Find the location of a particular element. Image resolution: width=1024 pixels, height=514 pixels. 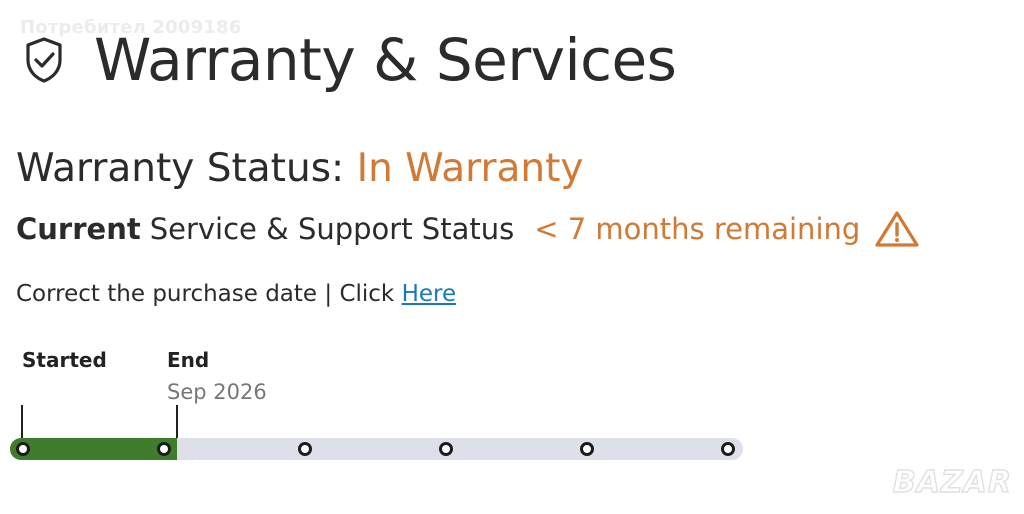

warranty-progress-fill is located at coordinates (94, 449).